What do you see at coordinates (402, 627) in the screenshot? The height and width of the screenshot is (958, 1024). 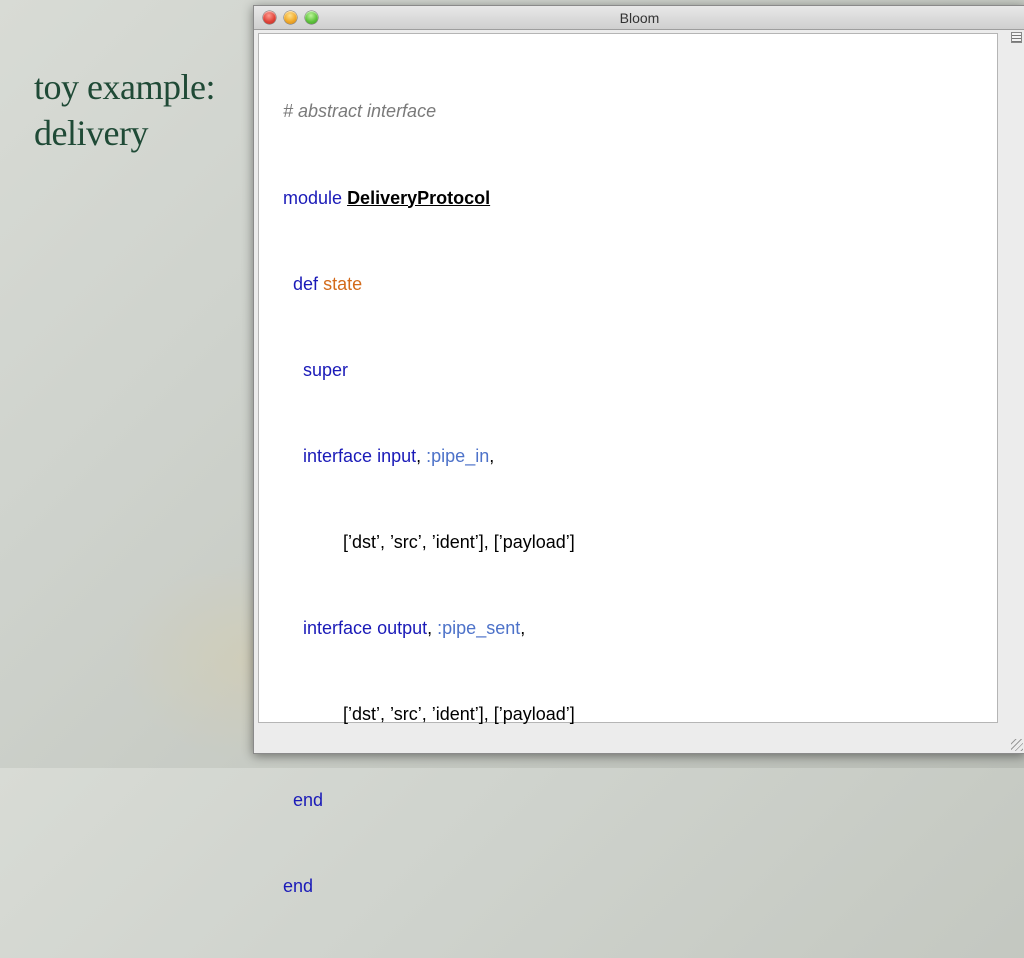 I see `output-keyword: output` at bounding box center [402, 627].